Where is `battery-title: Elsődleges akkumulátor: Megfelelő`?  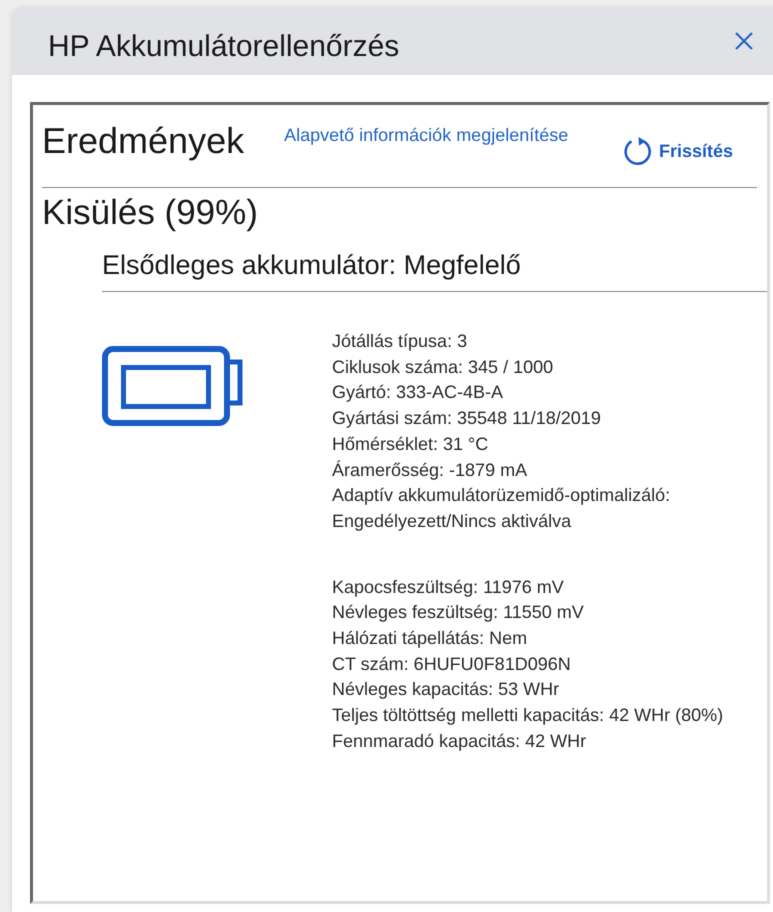
battery-title: Elsődleges akkumulátor: Megfelelő is located at coordinates (312, 265).